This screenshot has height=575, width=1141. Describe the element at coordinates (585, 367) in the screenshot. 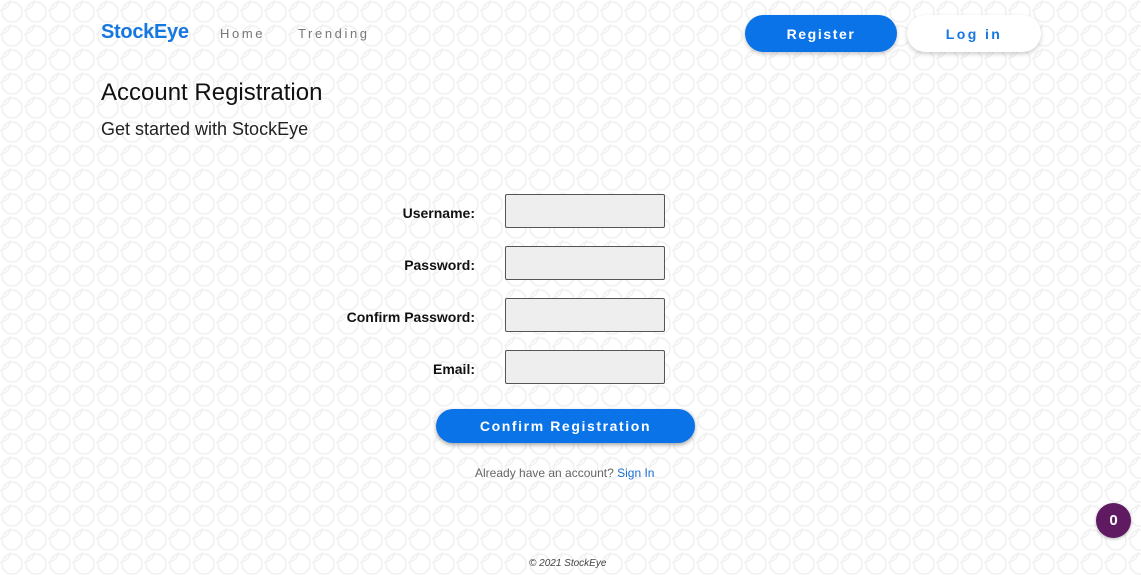

I see `email-field` at that location.